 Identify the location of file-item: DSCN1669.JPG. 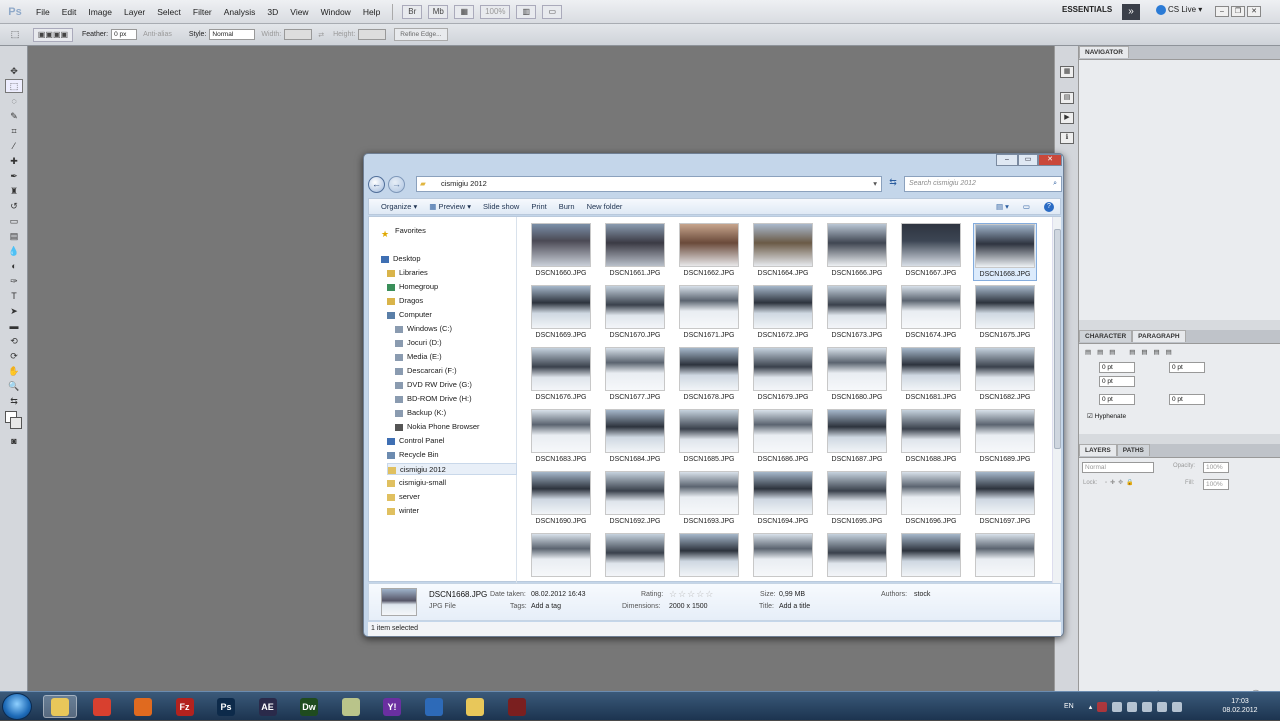
(561, 314).